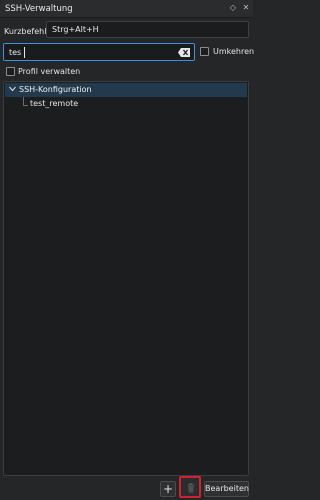  What do you see at coordinates (99, 52) in the screenshot?
I see `search-input: tes` at bounding box center [99, 52].